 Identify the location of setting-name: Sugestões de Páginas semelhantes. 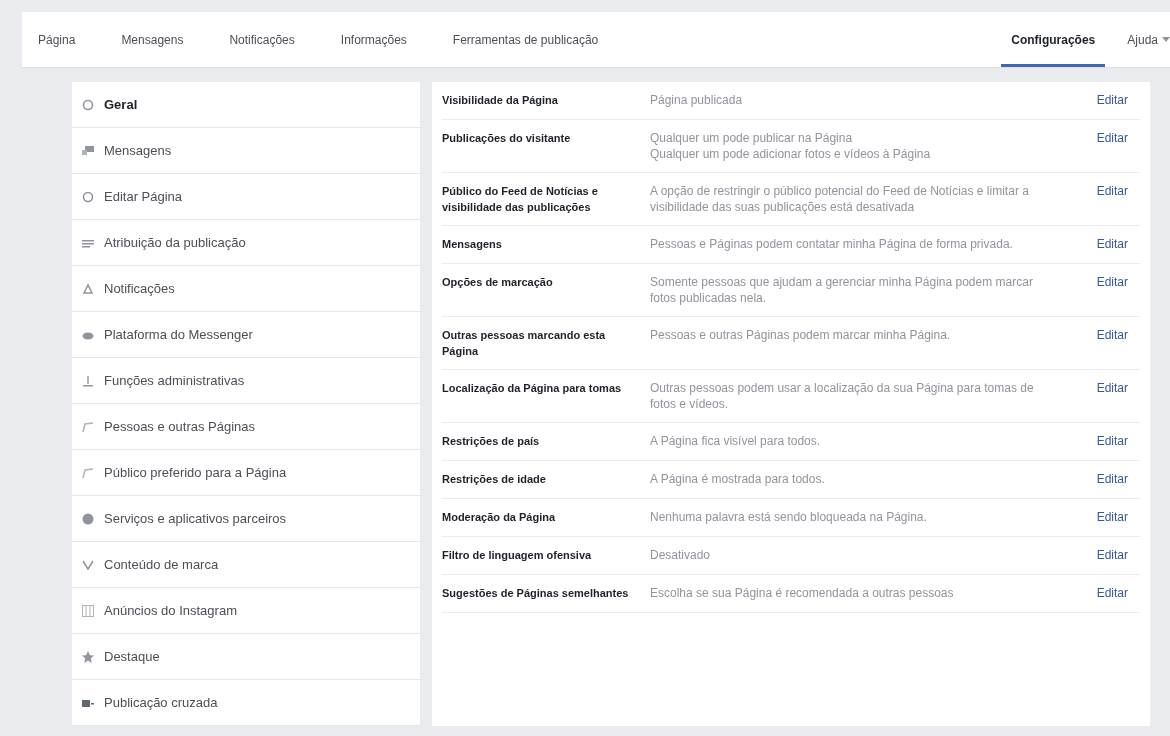
(536, 593).